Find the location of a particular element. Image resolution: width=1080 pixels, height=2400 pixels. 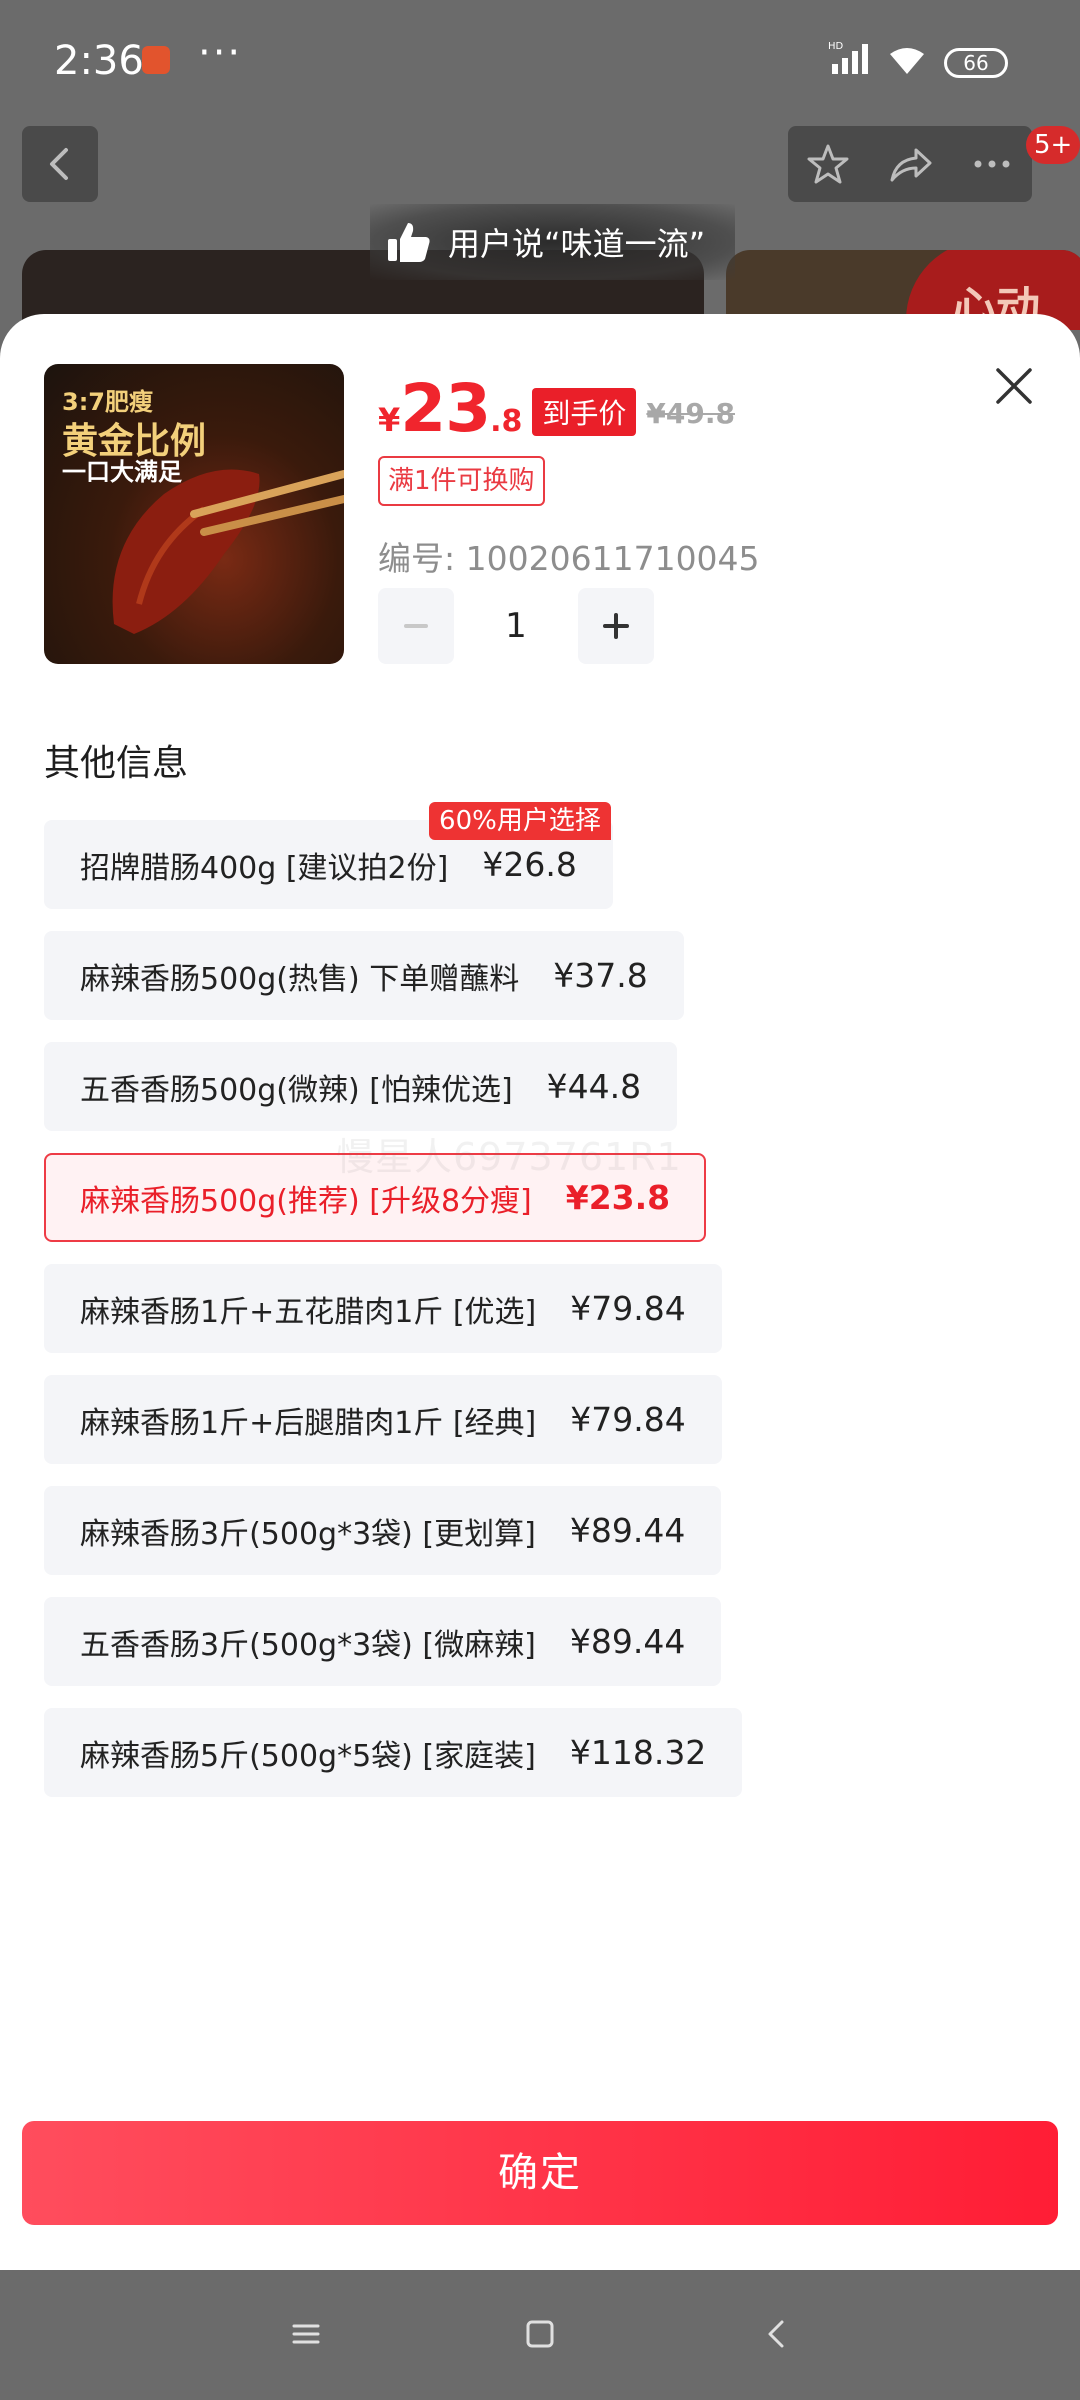

home-square-icon is located at coordinates (540, 2334).